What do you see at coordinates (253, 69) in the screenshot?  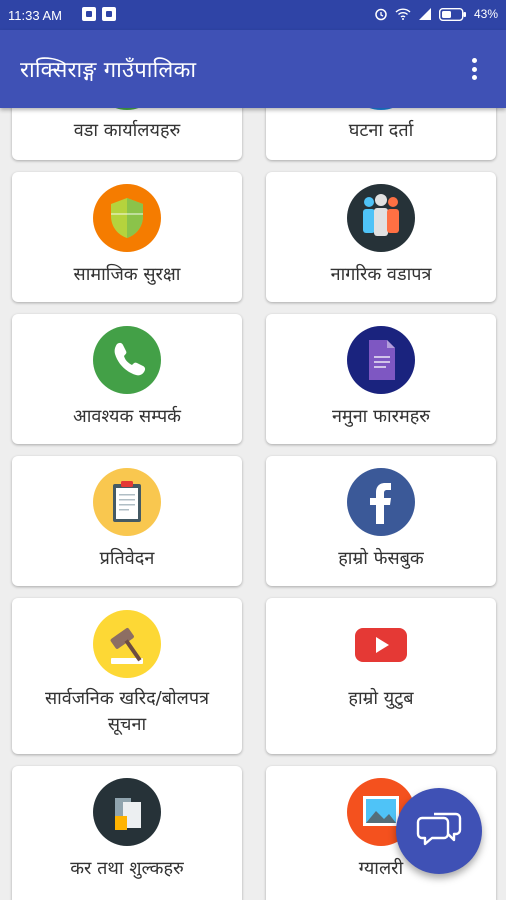 I see `app-bar: राक्सिराङ्ग गाउँपालिका` at bounding box center [253, 69].